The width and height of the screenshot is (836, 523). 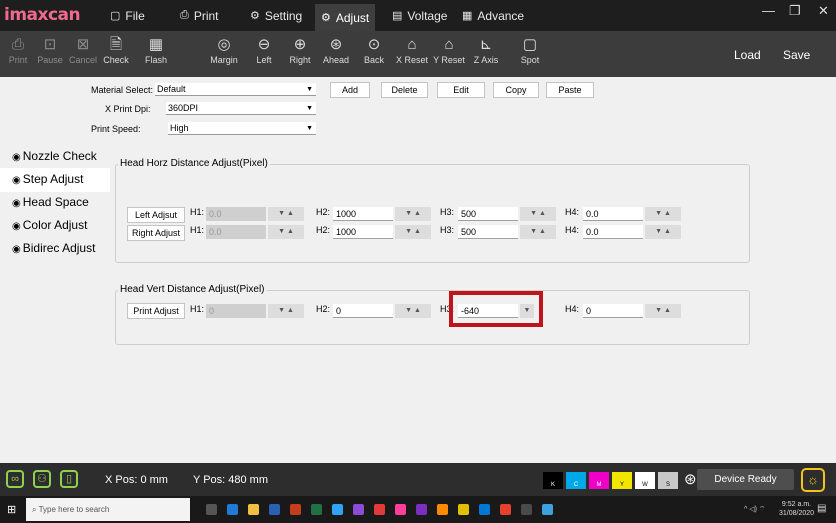 I want to click on system-tray-icon: ^ ◁) ⌔, so click(x=754, y=509).